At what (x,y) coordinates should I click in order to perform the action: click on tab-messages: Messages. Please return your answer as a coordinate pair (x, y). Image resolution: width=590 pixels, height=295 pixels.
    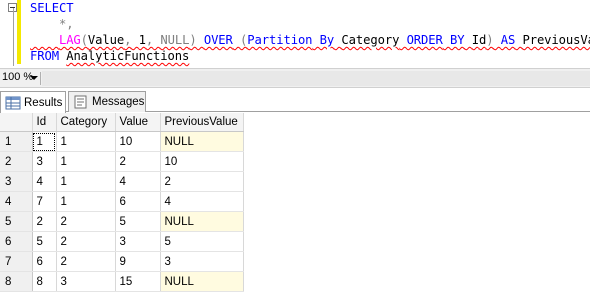
    Looking at the image, I should click on (107, 101).